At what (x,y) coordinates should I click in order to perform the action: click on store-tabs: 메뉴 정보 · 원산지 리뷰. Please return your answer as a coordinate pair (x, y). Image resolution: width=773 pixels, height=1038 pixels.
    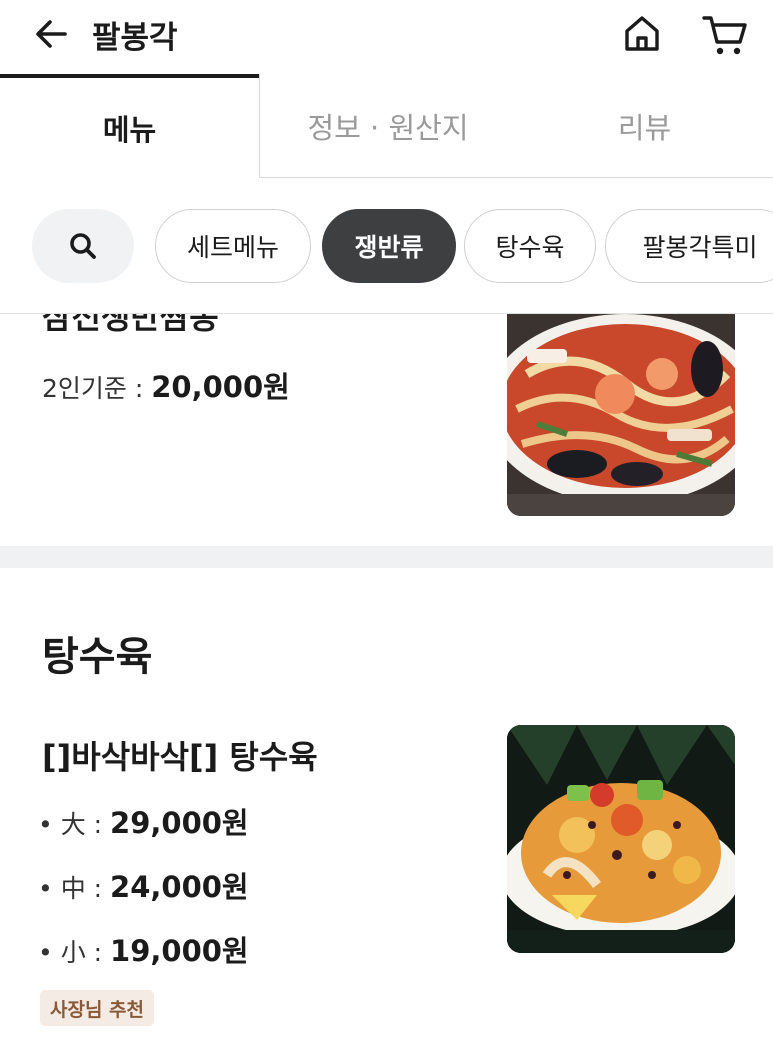
    Looking at the image, I should click on (386, 126).